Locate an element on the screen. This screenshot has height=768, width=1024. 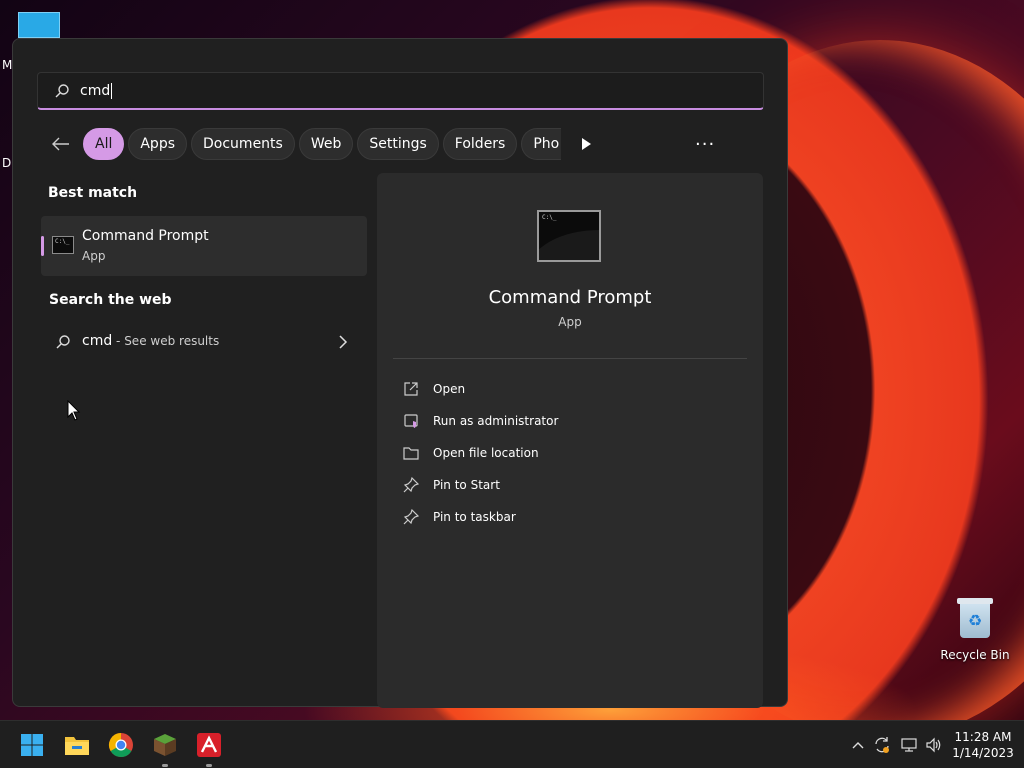
action-pin-to-taskbar: Pin to taskbar is located at coordinates (458, 517).